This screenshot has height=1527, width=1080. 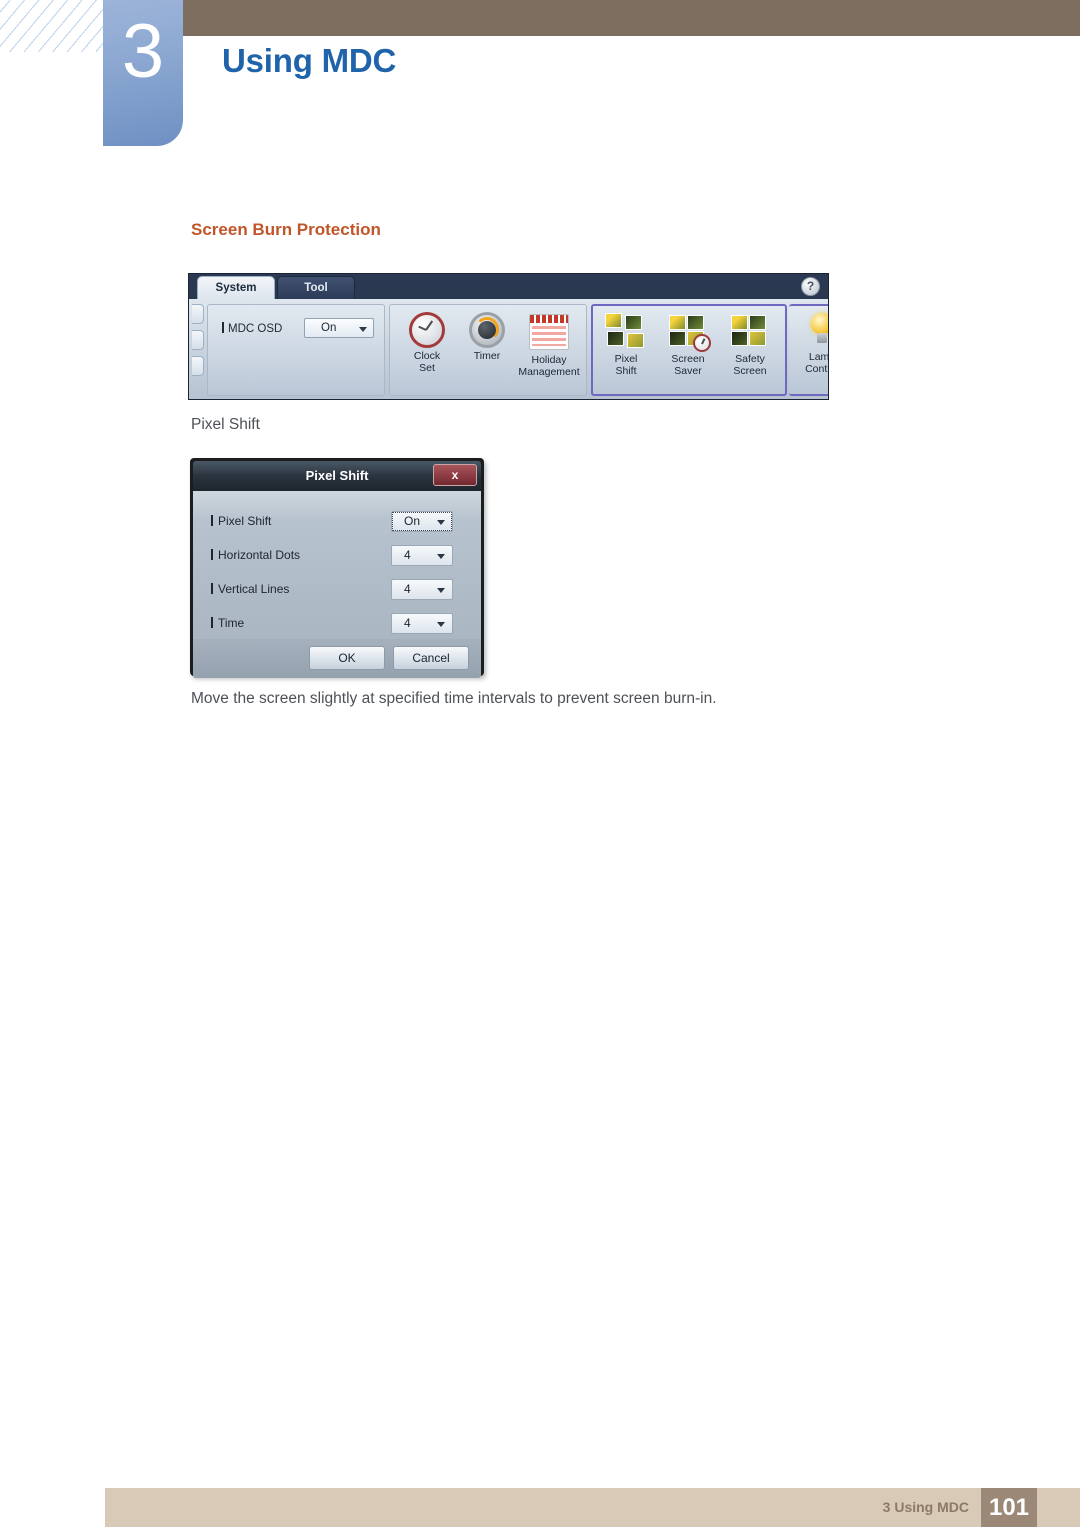 What do you see at coordinates (810, 286) in the screenshot?
I see `help-icon: ?` at bounding box center [810, 286].